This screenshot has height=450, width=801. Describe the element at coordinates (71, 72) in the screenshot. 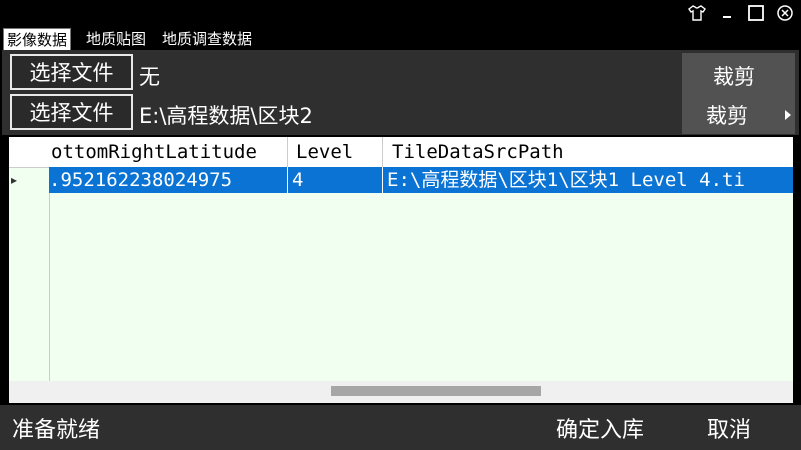

I see `select-file-button-1: 选择文件` at that location.